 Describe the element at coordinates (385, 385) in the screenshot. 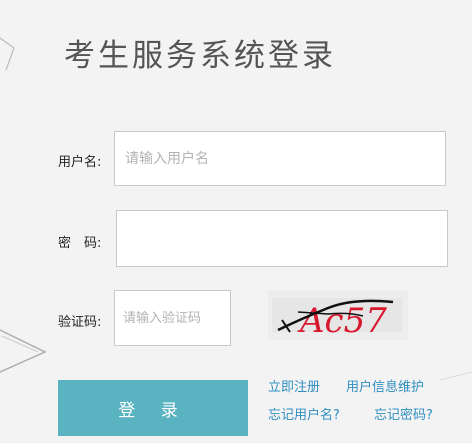

I see `user-info-link: 用户信息维护` at that location.